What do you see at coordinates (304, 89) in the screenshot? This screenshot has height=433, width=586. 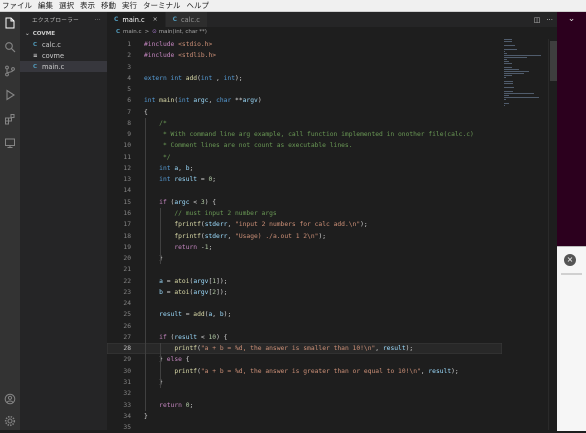 I see `code-line: 5` at bounding box center [304, 89].